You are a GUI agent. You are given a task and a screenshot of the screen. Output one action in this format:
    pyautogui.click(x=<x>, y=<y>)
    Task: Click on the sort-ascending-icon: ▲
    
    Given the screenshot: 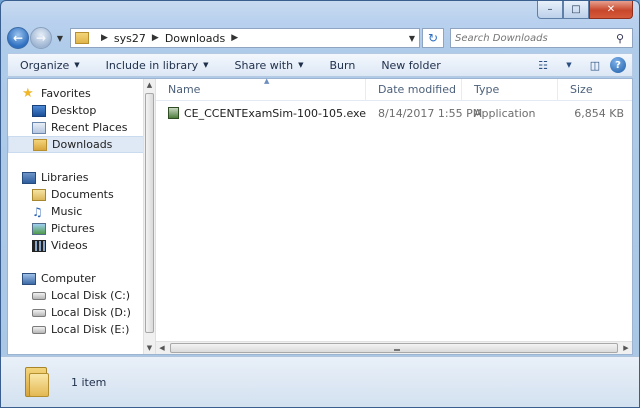 What is the action you would take?
    pyautogui.click(x=267, y=81)
    